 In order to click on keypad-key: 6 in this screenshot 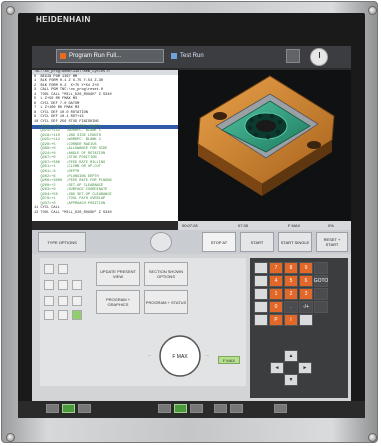, I will do `click(306, 281)`.